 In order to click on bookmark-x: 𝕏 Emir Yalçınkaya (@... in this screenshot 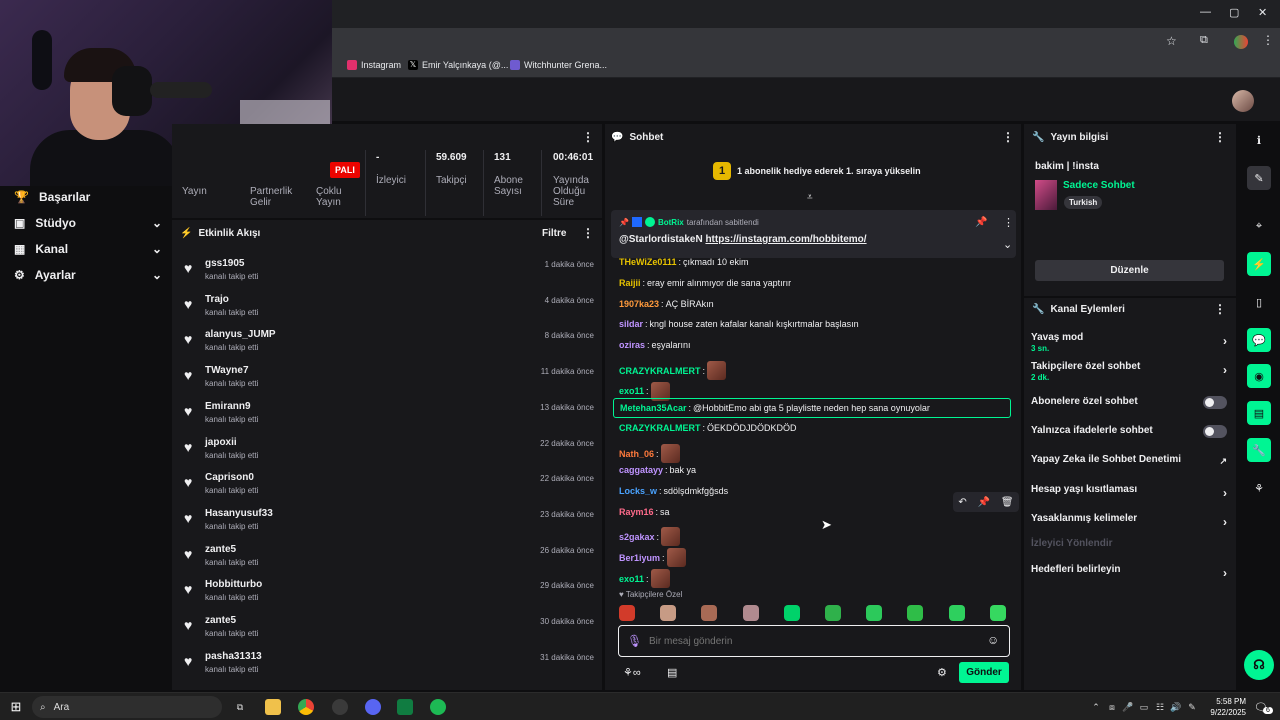, I will do `click(458, 65)`.